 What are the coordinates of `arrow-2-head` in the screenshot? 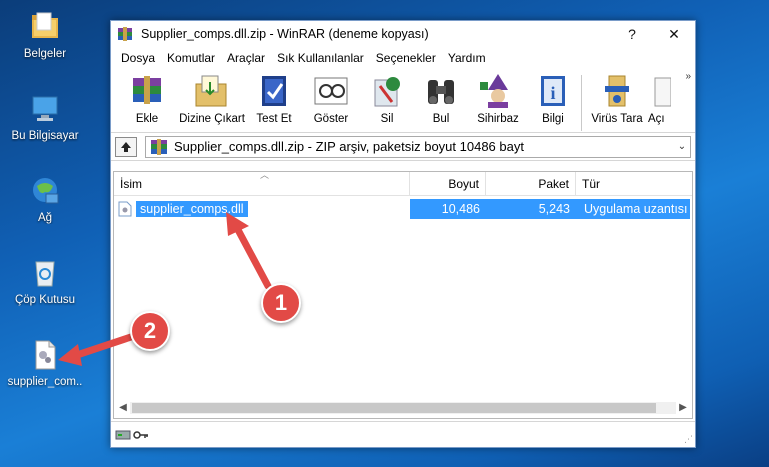 It's located at (70, 355).